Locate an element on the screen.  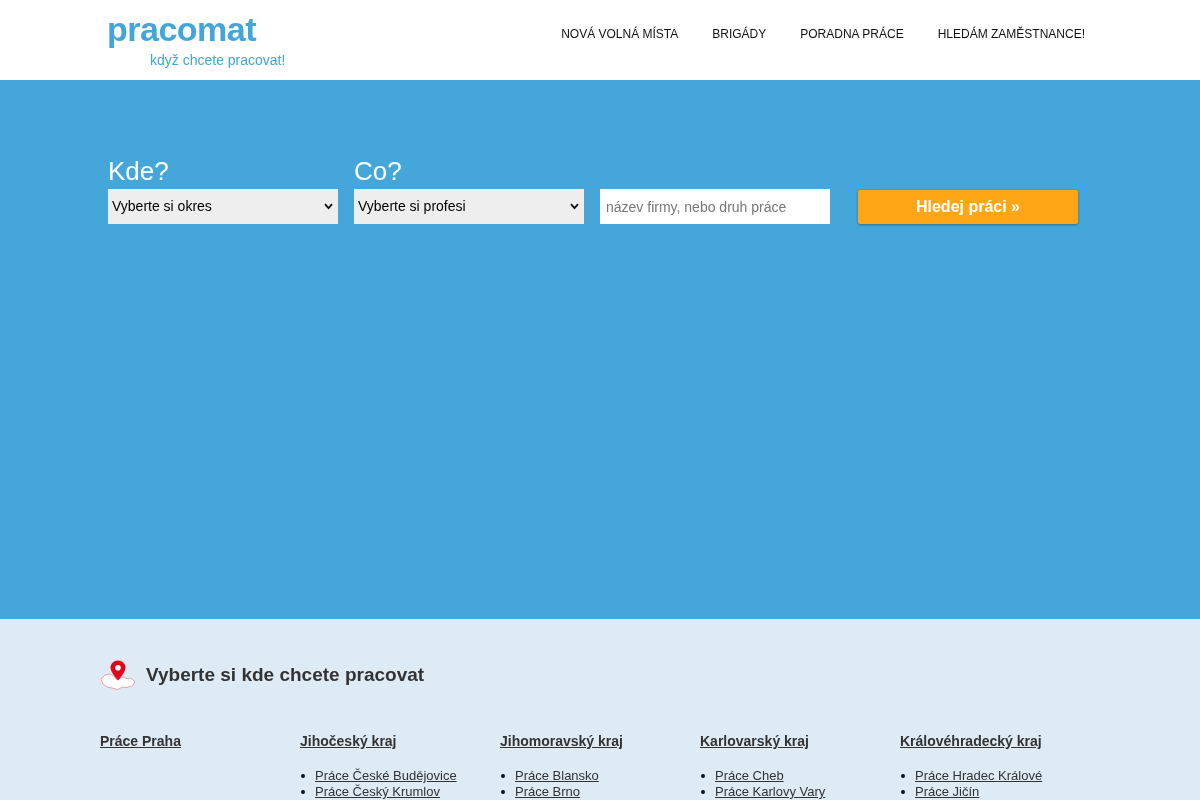
city-link: Práce Hradec Králové is located at coordinates (979, 776).